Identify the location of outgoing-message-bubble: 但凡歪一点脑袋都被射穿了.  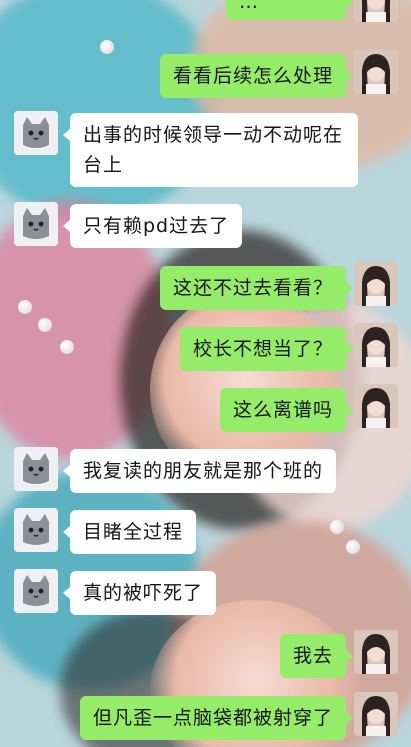
(216, 718).